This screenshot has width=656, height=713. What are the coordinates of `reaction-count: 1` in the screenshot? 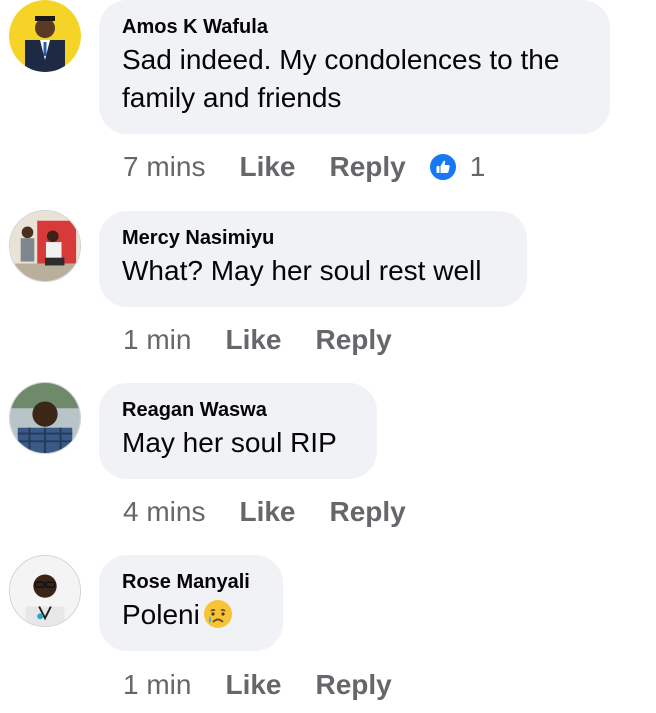 It's located at (478, 167).